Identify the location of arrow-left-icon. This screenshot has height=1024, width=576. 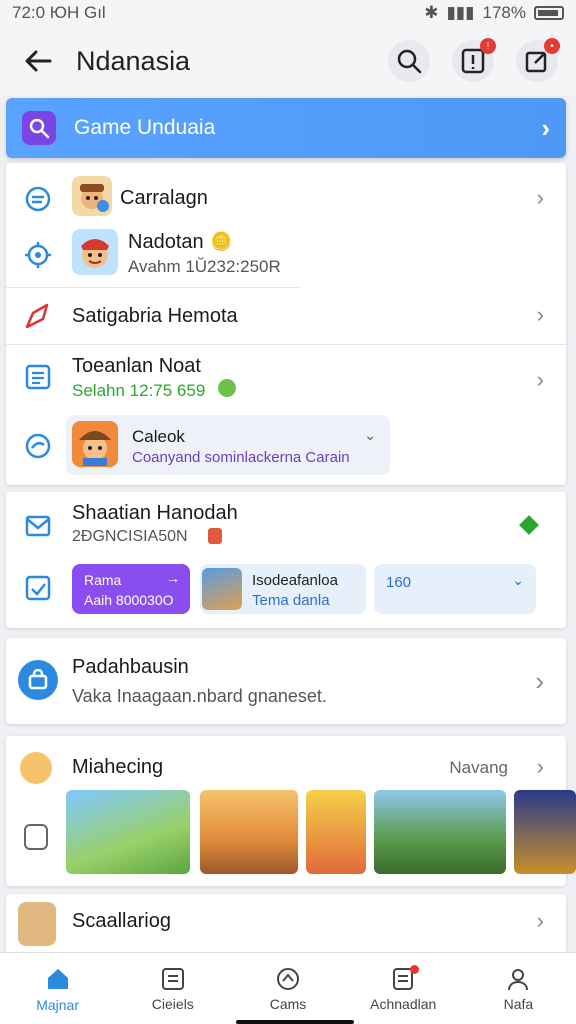
(38, 61).